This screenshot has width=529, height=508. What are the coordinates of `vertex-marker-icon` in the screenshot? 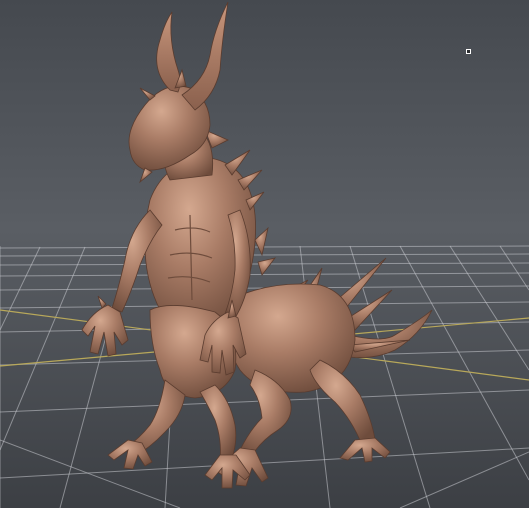 It's located at (468, 51).